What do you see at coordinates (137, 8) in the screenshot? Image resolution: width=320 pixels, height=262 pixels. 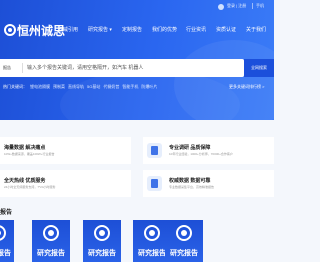 I see `top-bar: 登录 | 注册 手机` at bounding box center [137, 8].